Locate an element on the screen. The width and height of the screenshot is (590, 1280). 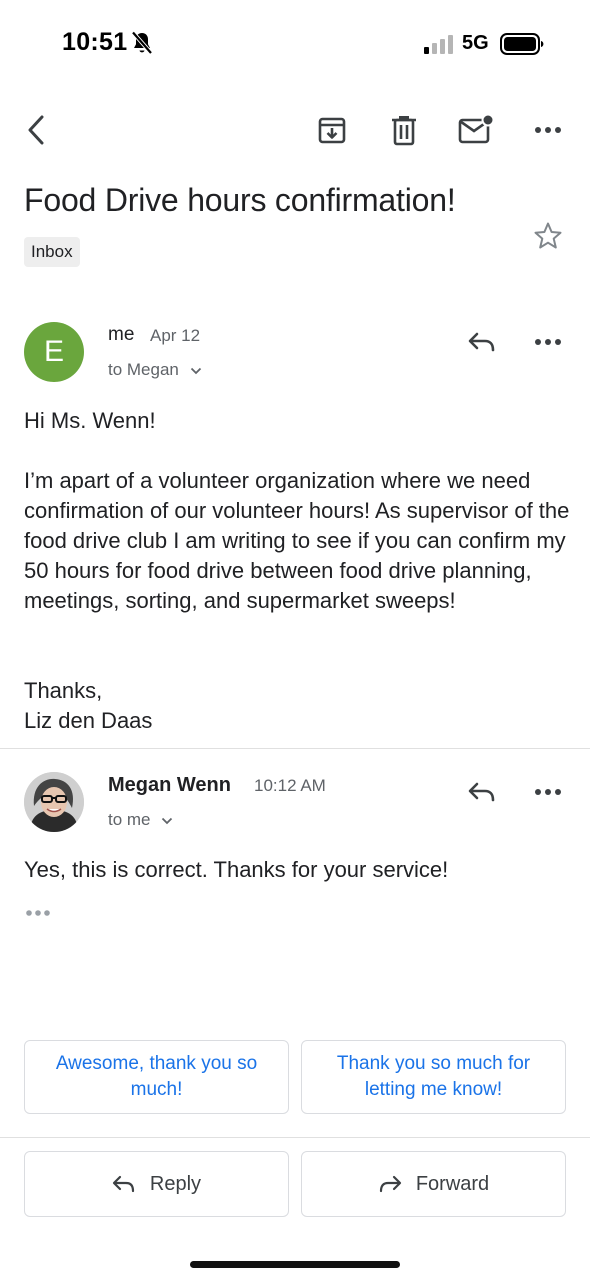
ellipsis-icon is located at coordinates (38, 913).